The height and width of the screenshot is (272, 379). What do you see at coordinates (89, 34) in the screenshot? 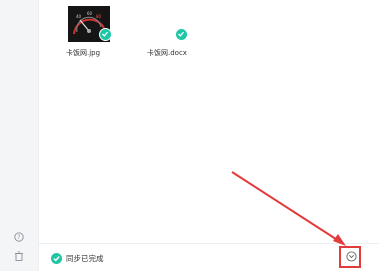
I see `file-item-jpg: 40 60 80 卡饭网.jpg` at bounding box center [89, 34].